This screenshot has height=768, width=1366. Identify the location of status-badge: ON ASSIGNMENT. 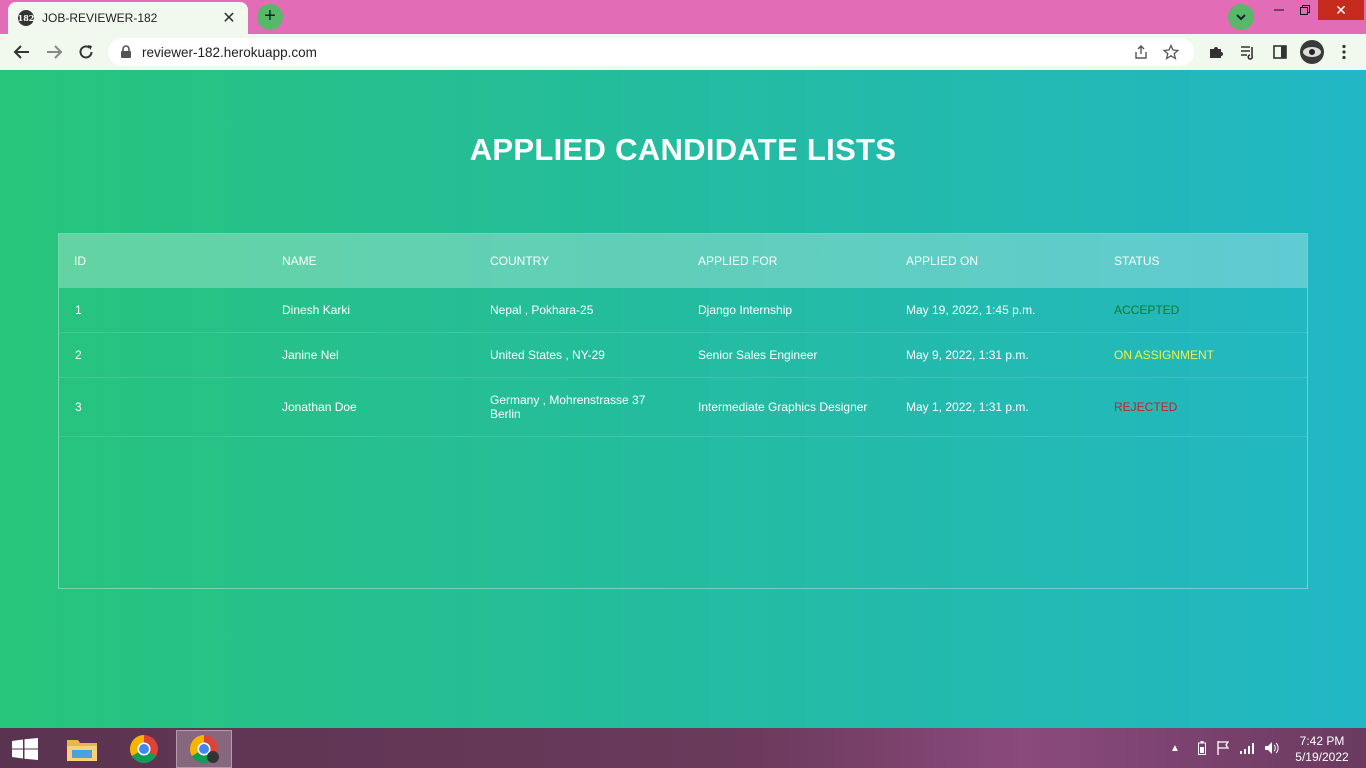
(1164, 355).